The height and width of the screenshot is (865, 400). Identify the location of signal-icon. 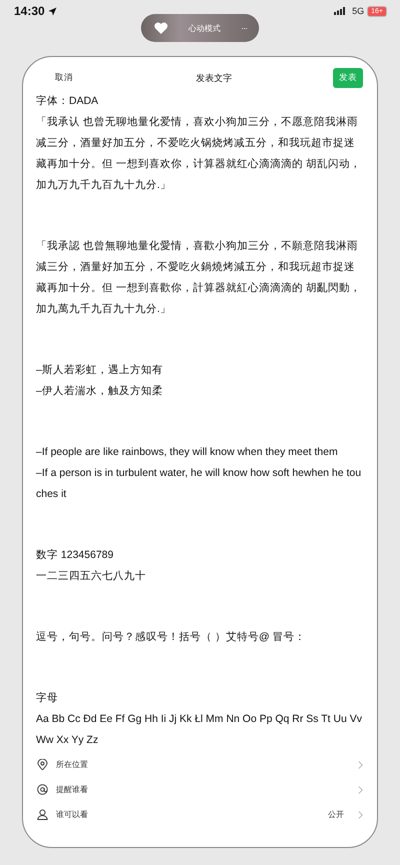
(340, 11).